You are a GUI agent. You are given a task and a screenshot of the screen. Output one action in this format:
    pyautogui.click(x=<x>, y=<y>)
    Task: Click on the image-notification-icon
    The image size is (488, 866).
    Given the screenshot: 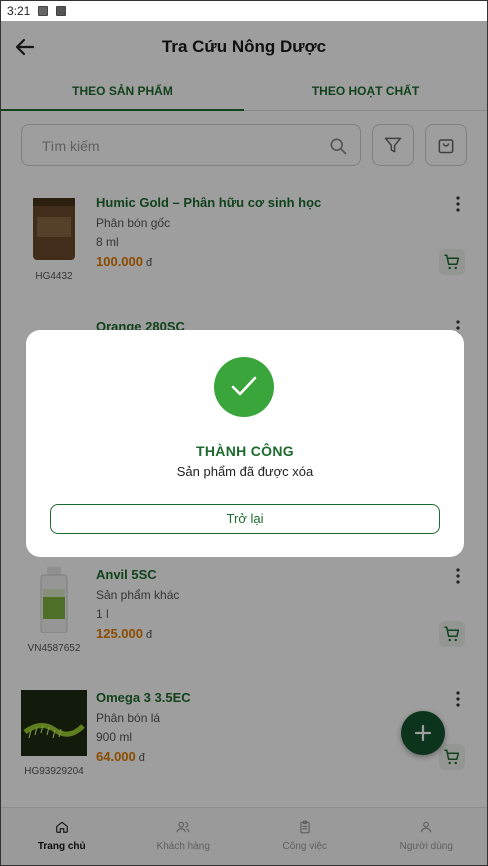 What is the action you would take?
    pyautogui.click(x=43, y=11)
    